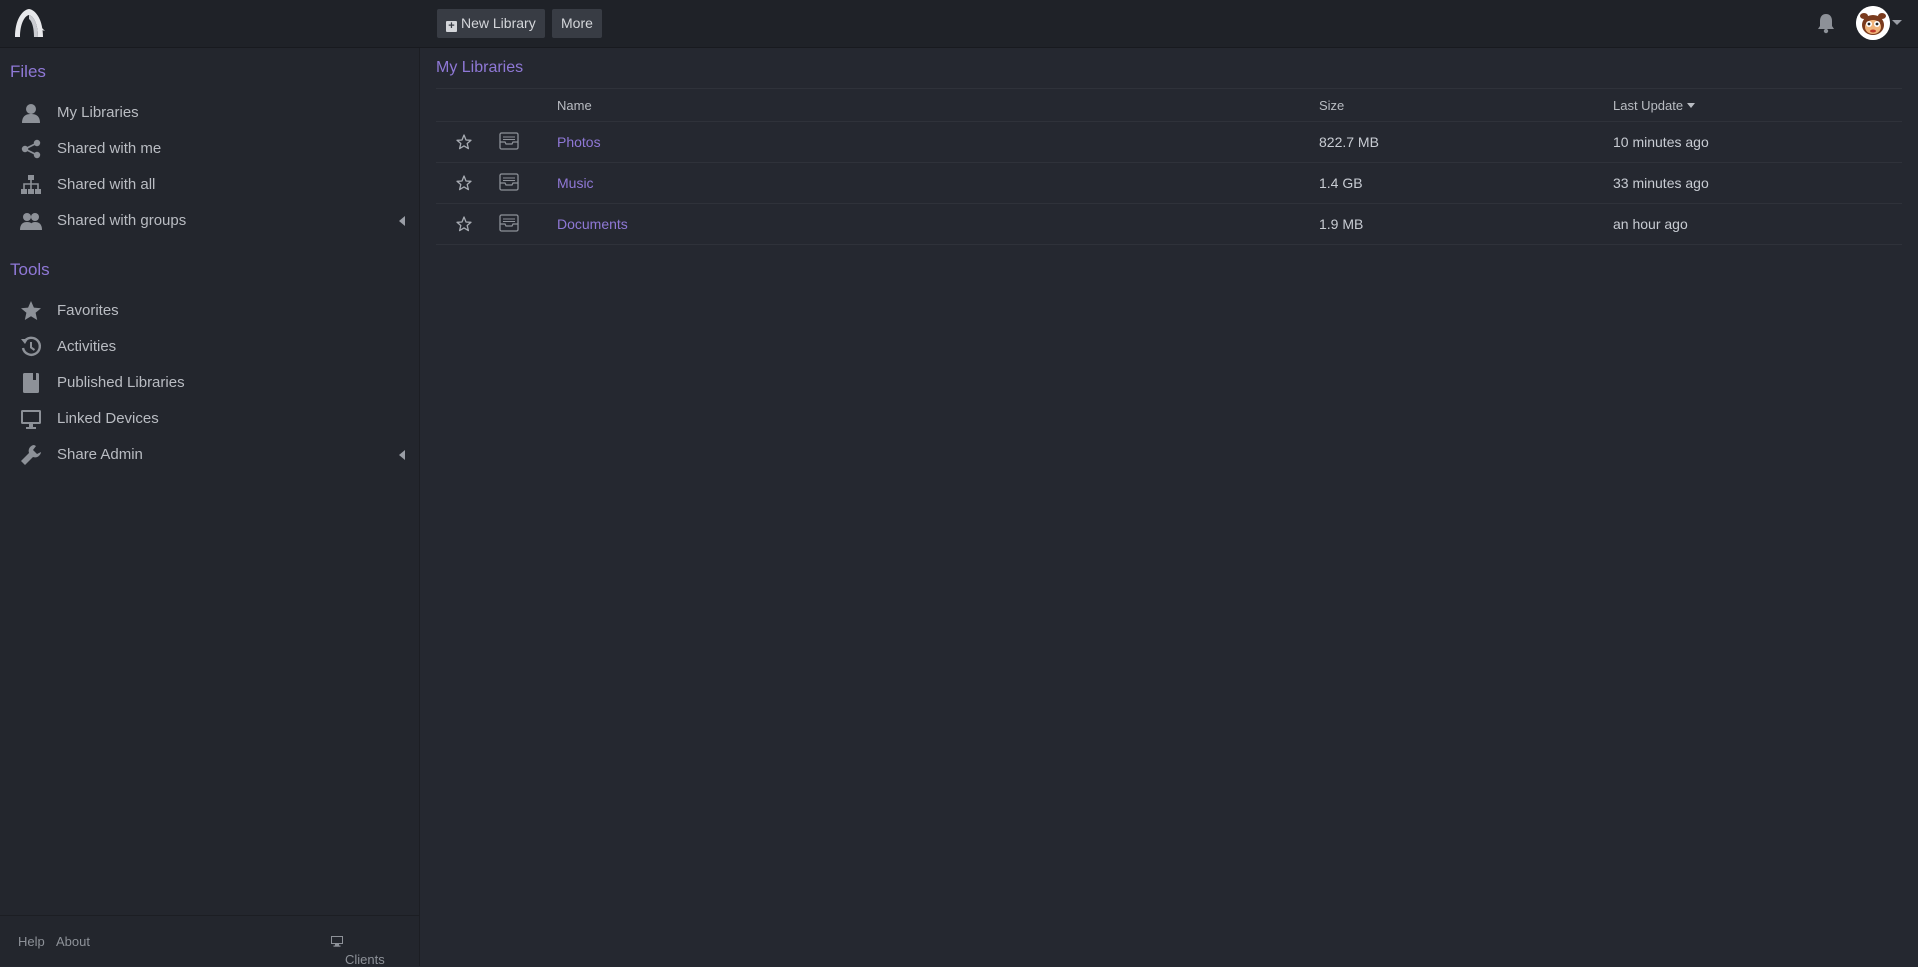 This screenshot has height=967, width=1918. Describe the element at coordinates (959, 24) in the screenshot. I see `top-bar: + New Library More` at that location.